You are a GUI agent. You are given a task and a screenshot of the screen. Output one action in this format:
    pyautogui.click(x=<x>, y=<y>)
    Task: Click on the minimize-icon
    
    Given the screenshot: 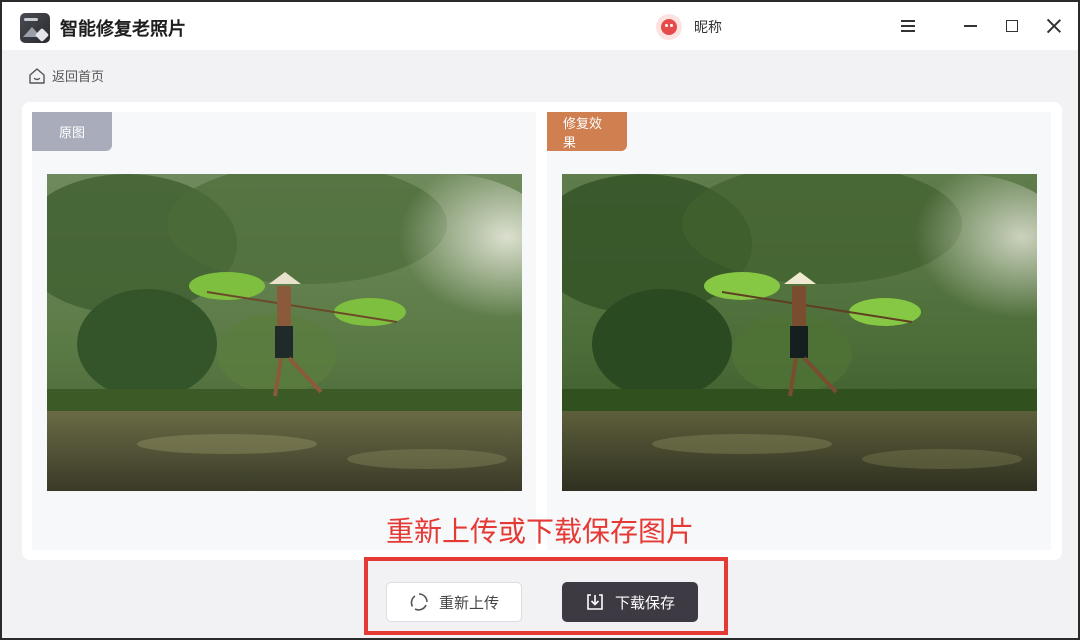 What is the action you would take?
    pyautogui.click(x=970, y=26)
    